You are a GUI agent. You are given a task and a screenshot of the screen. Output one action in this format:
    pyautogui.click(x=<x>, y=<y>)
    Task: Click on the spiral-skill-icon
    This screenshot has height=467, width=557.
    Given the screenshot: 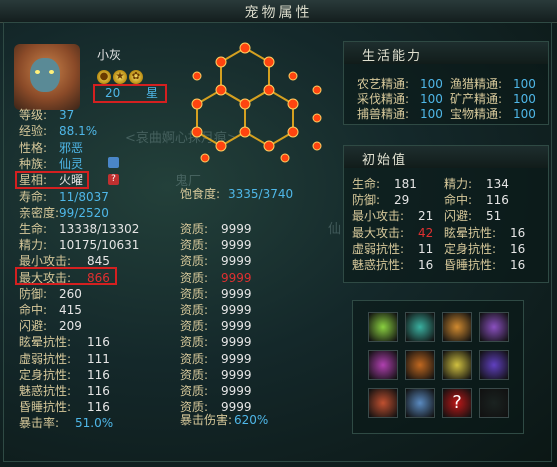 What is the action you would take?
    pyautogui.click(x=383, y=365)
    